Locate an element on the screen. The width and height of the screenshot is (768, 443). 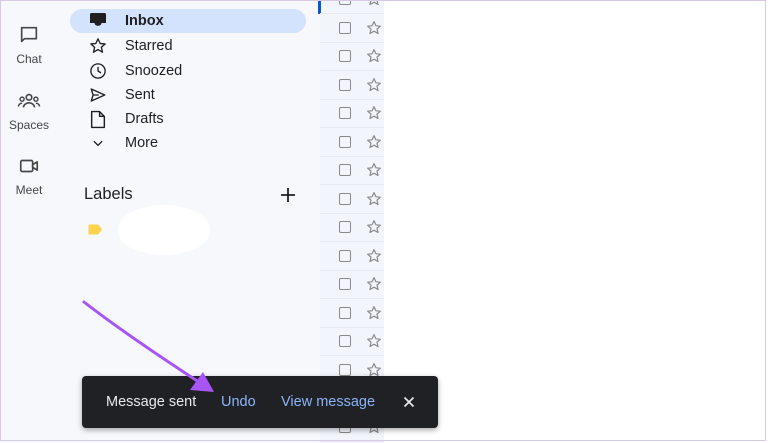
nav-label-drafts: Drafts is located at coordinates (144, 119).